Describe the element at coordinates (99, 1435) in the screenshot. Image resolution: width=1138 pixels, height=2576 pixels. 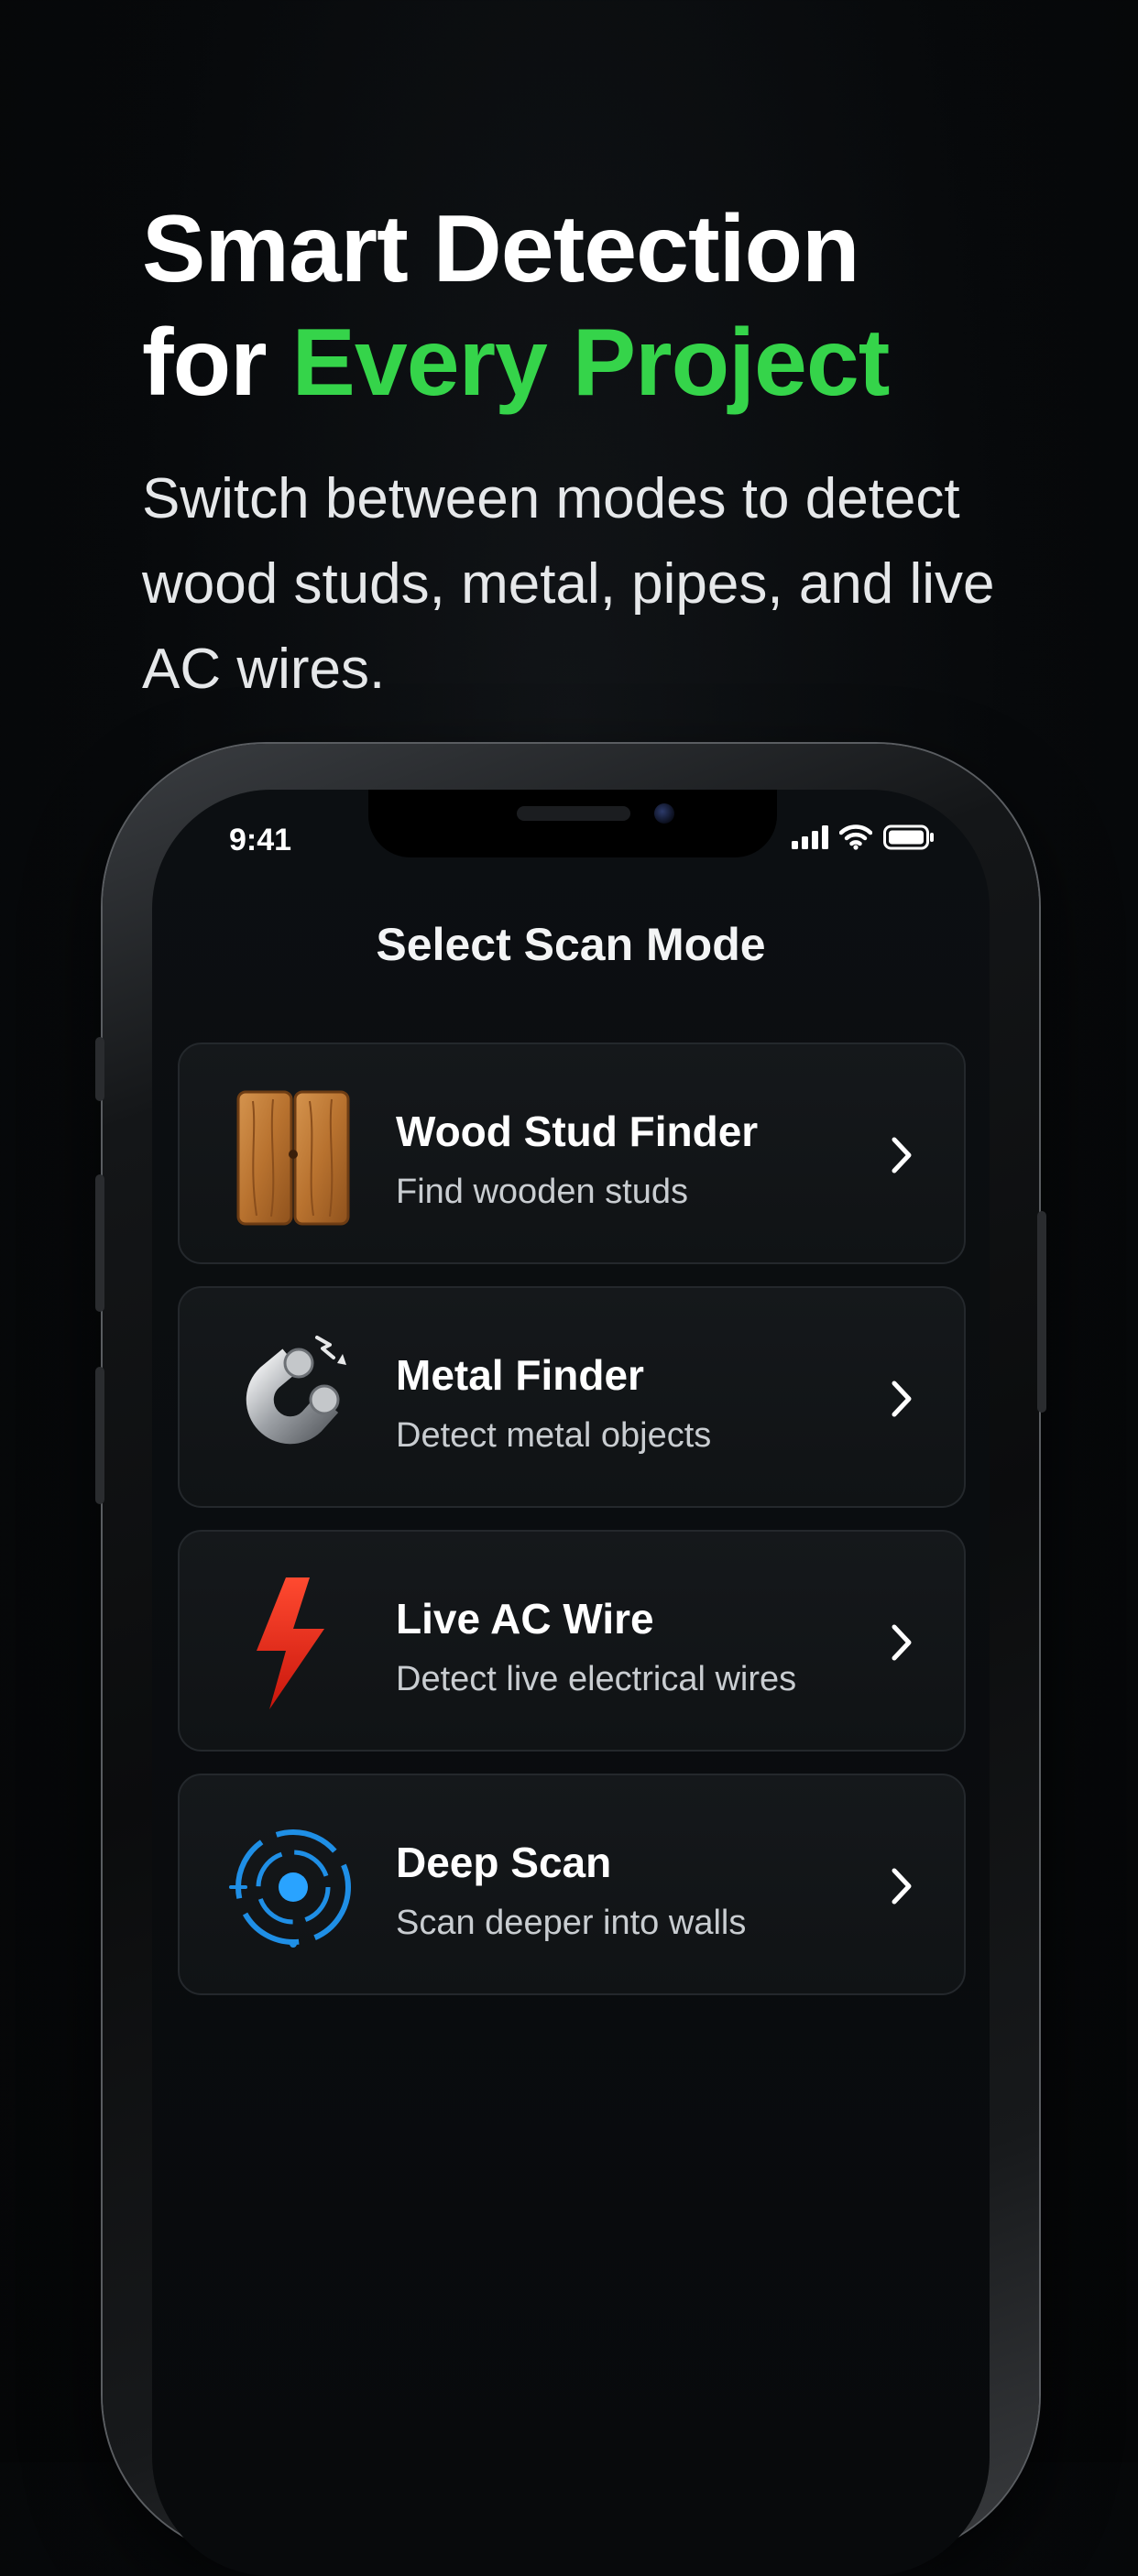
I see `volume-down-button` at that location.